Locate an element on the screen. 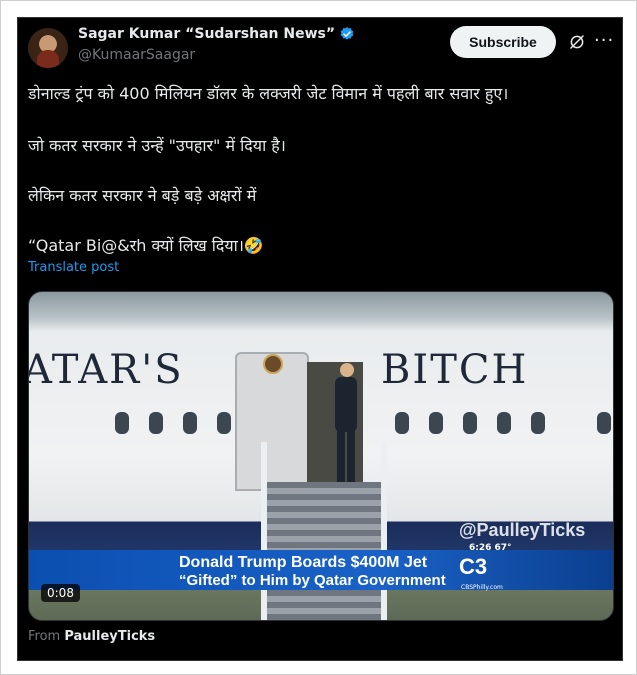 The width and height of the screenshot is (637, 675). author-handle: @KumaarSaagar is located at coordinates (136, 55).